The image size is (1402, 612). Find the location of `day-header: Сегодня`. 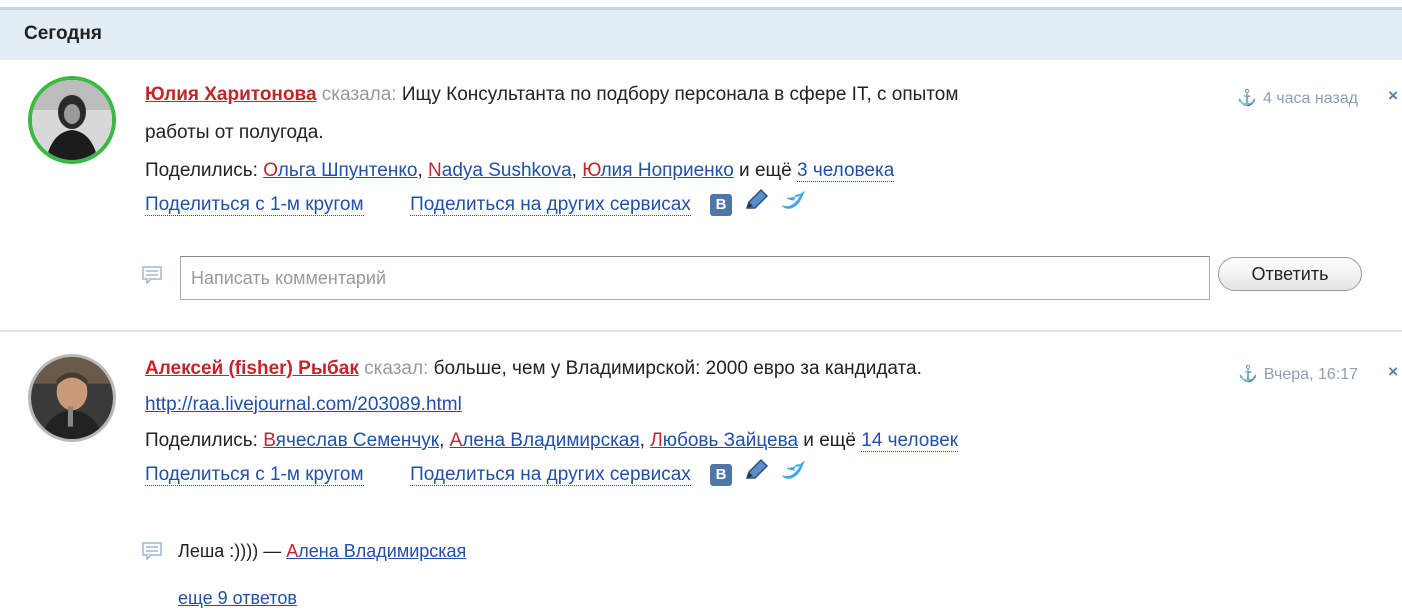

day-header: Сегодня is located at coordinates (701, 35).